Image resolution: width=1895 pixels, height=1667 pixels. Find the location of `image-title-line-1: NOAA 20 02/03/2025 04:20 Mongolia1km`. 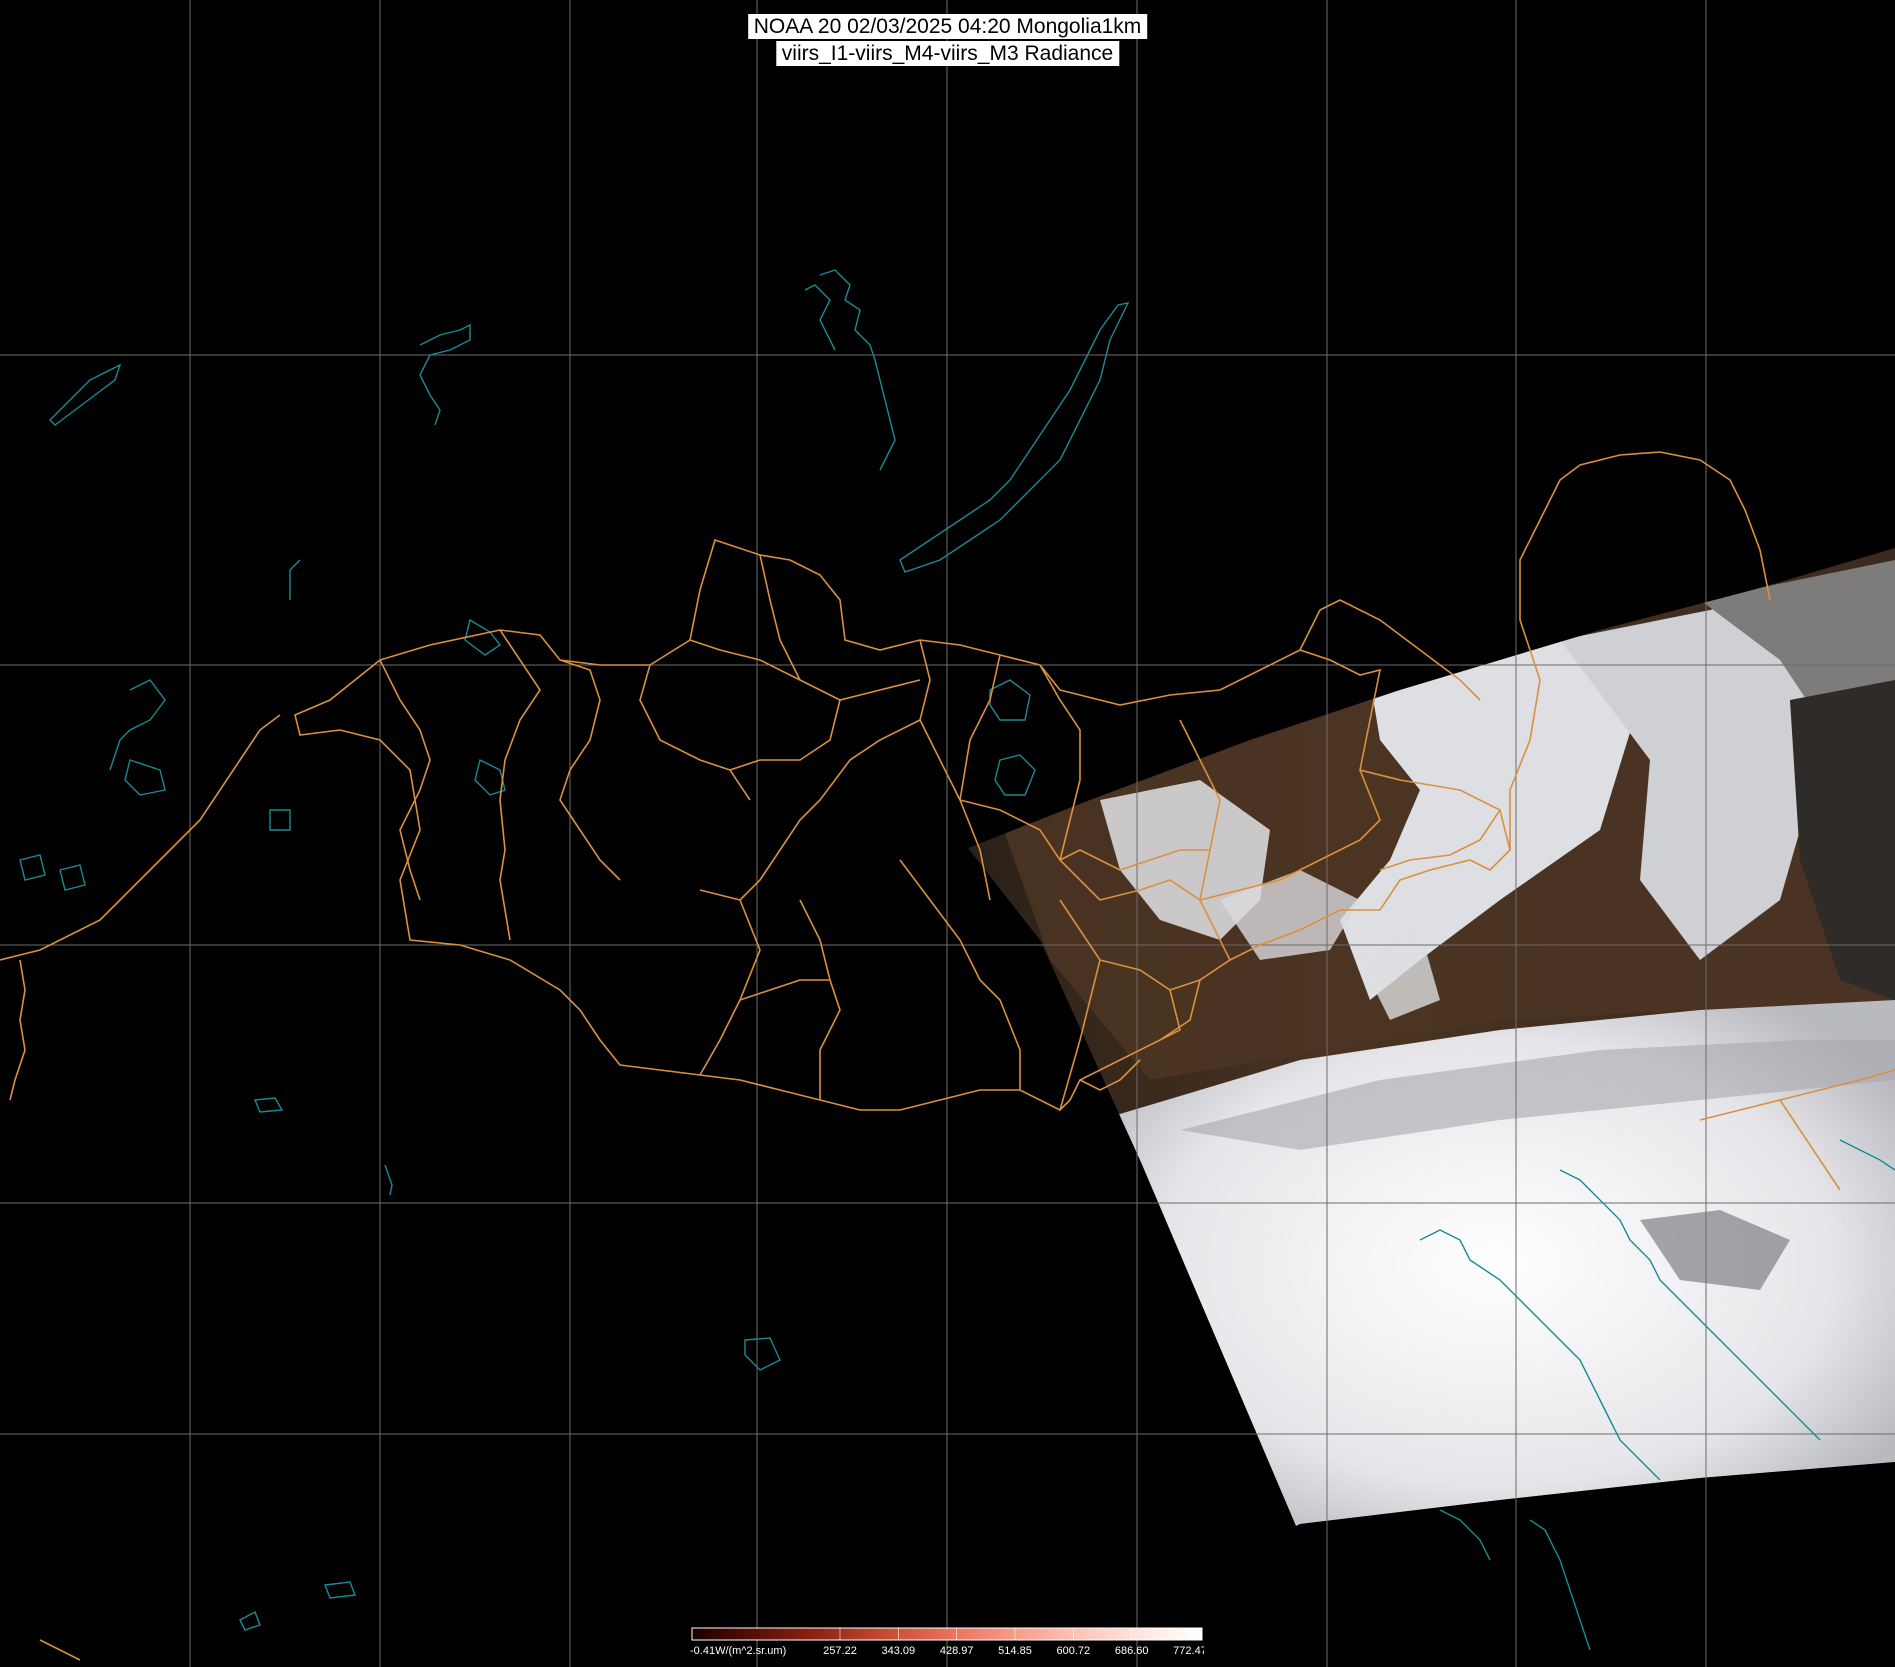

image-title-line-1: NOAA 20 02/03/2025 04:20 Mongolia1km is located at coordinates (947, 26).